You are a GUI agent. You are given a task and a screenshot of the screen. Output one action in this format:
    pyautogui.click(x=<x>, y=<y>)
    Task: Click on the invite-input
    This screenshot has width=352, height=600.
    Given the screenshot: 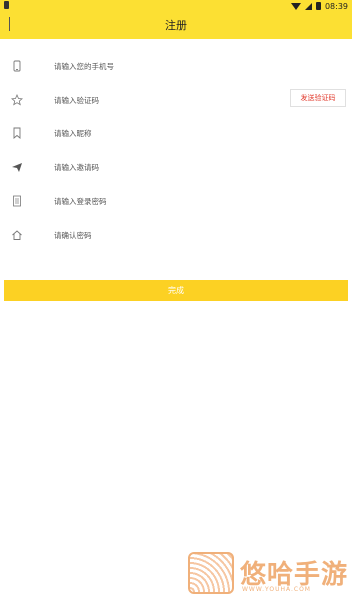 What is the action you would take?
    pyautogui.click(x=159, y=167)
    